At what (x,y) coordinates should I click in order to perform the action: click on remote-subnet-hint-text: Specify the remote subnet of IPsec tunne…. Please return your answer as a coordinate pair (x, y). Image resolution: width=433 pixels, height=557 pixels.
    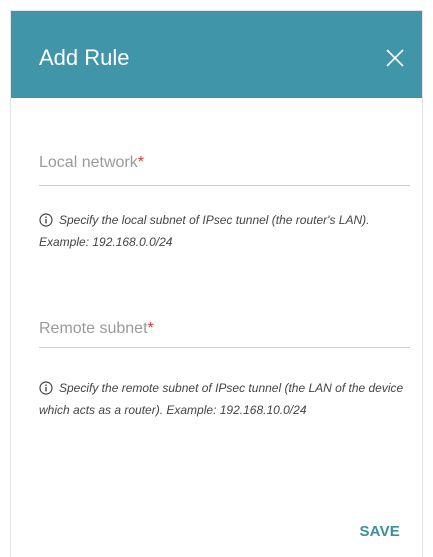
    Looking at the image, I should click on (221, 399).